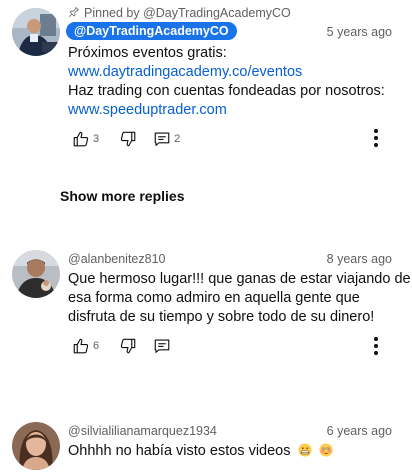  What do you see at coordinates (177, 139) in the screenshot?
I see `reply-count: 2` at bounding box center [177, 139].